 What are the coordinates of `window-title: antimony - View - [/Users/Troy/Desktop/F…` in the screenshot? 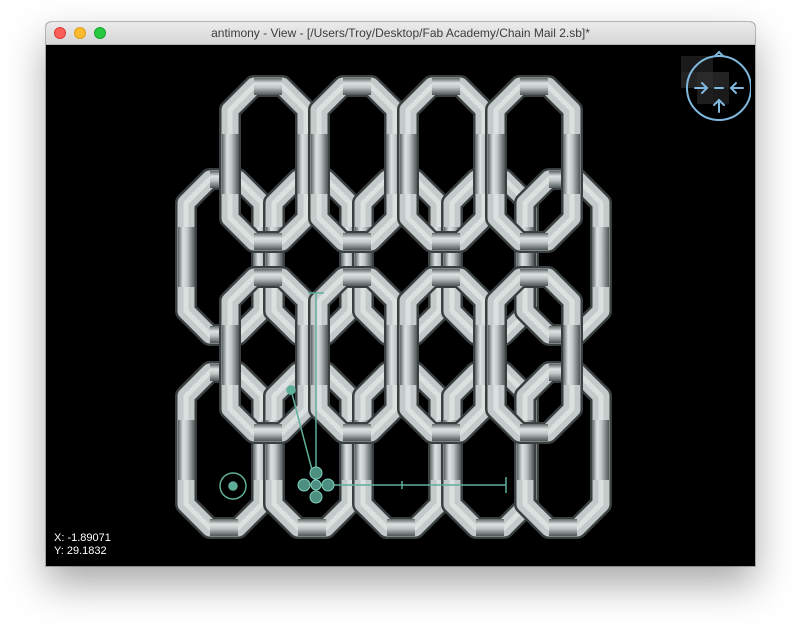 It's located at (400, 33).